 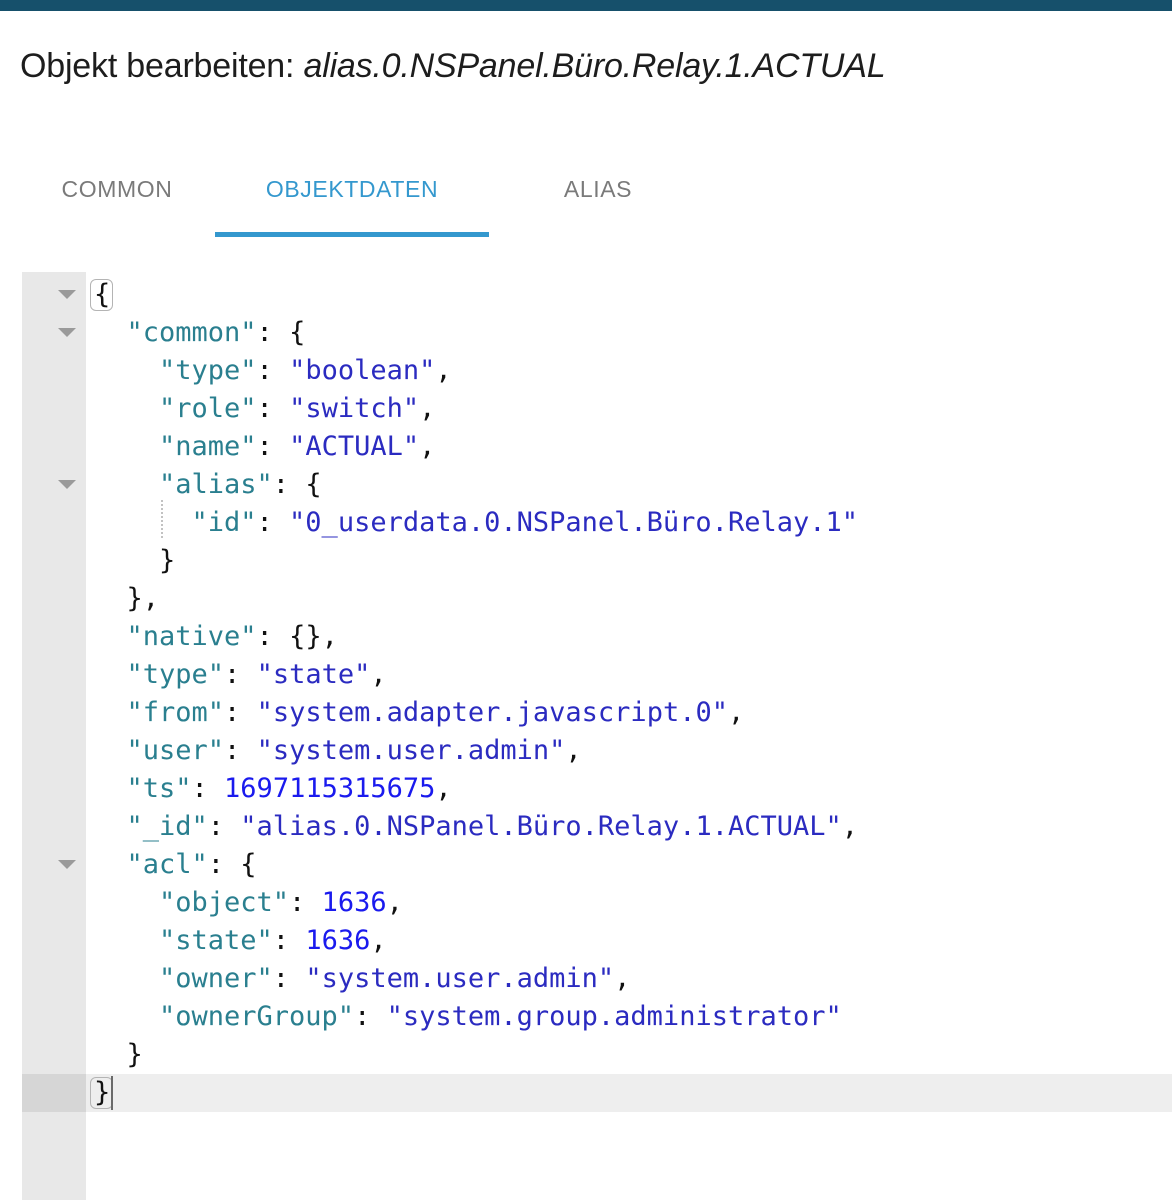 What do you see at coordinates (352, 234) in the screenshot?
I see `tab-active-indicator` at bounding box center [352, 234].